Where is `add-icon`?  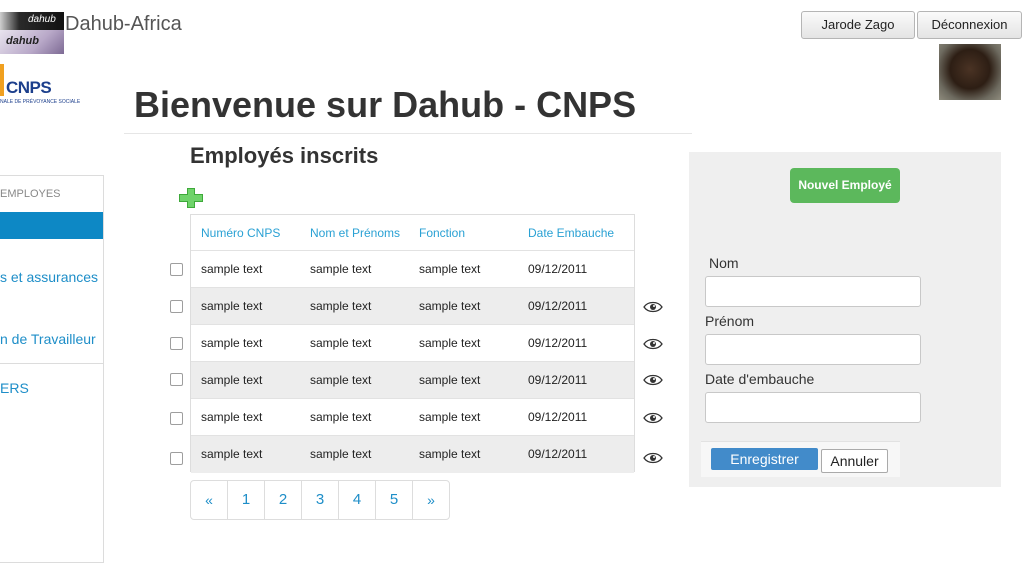
add-icon is located at coordinates (191, 198).